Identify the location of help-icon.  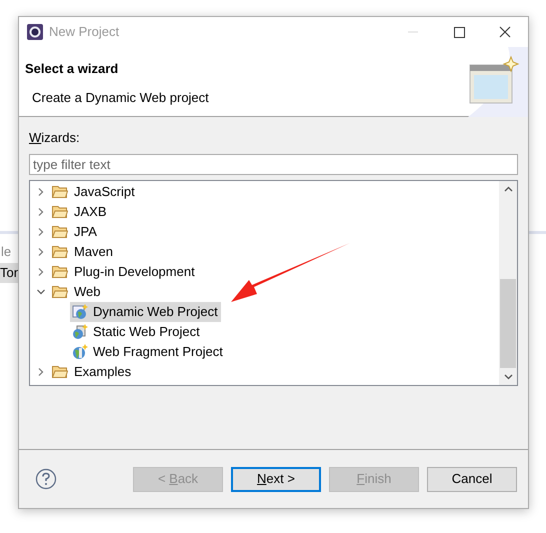
(46, 479).